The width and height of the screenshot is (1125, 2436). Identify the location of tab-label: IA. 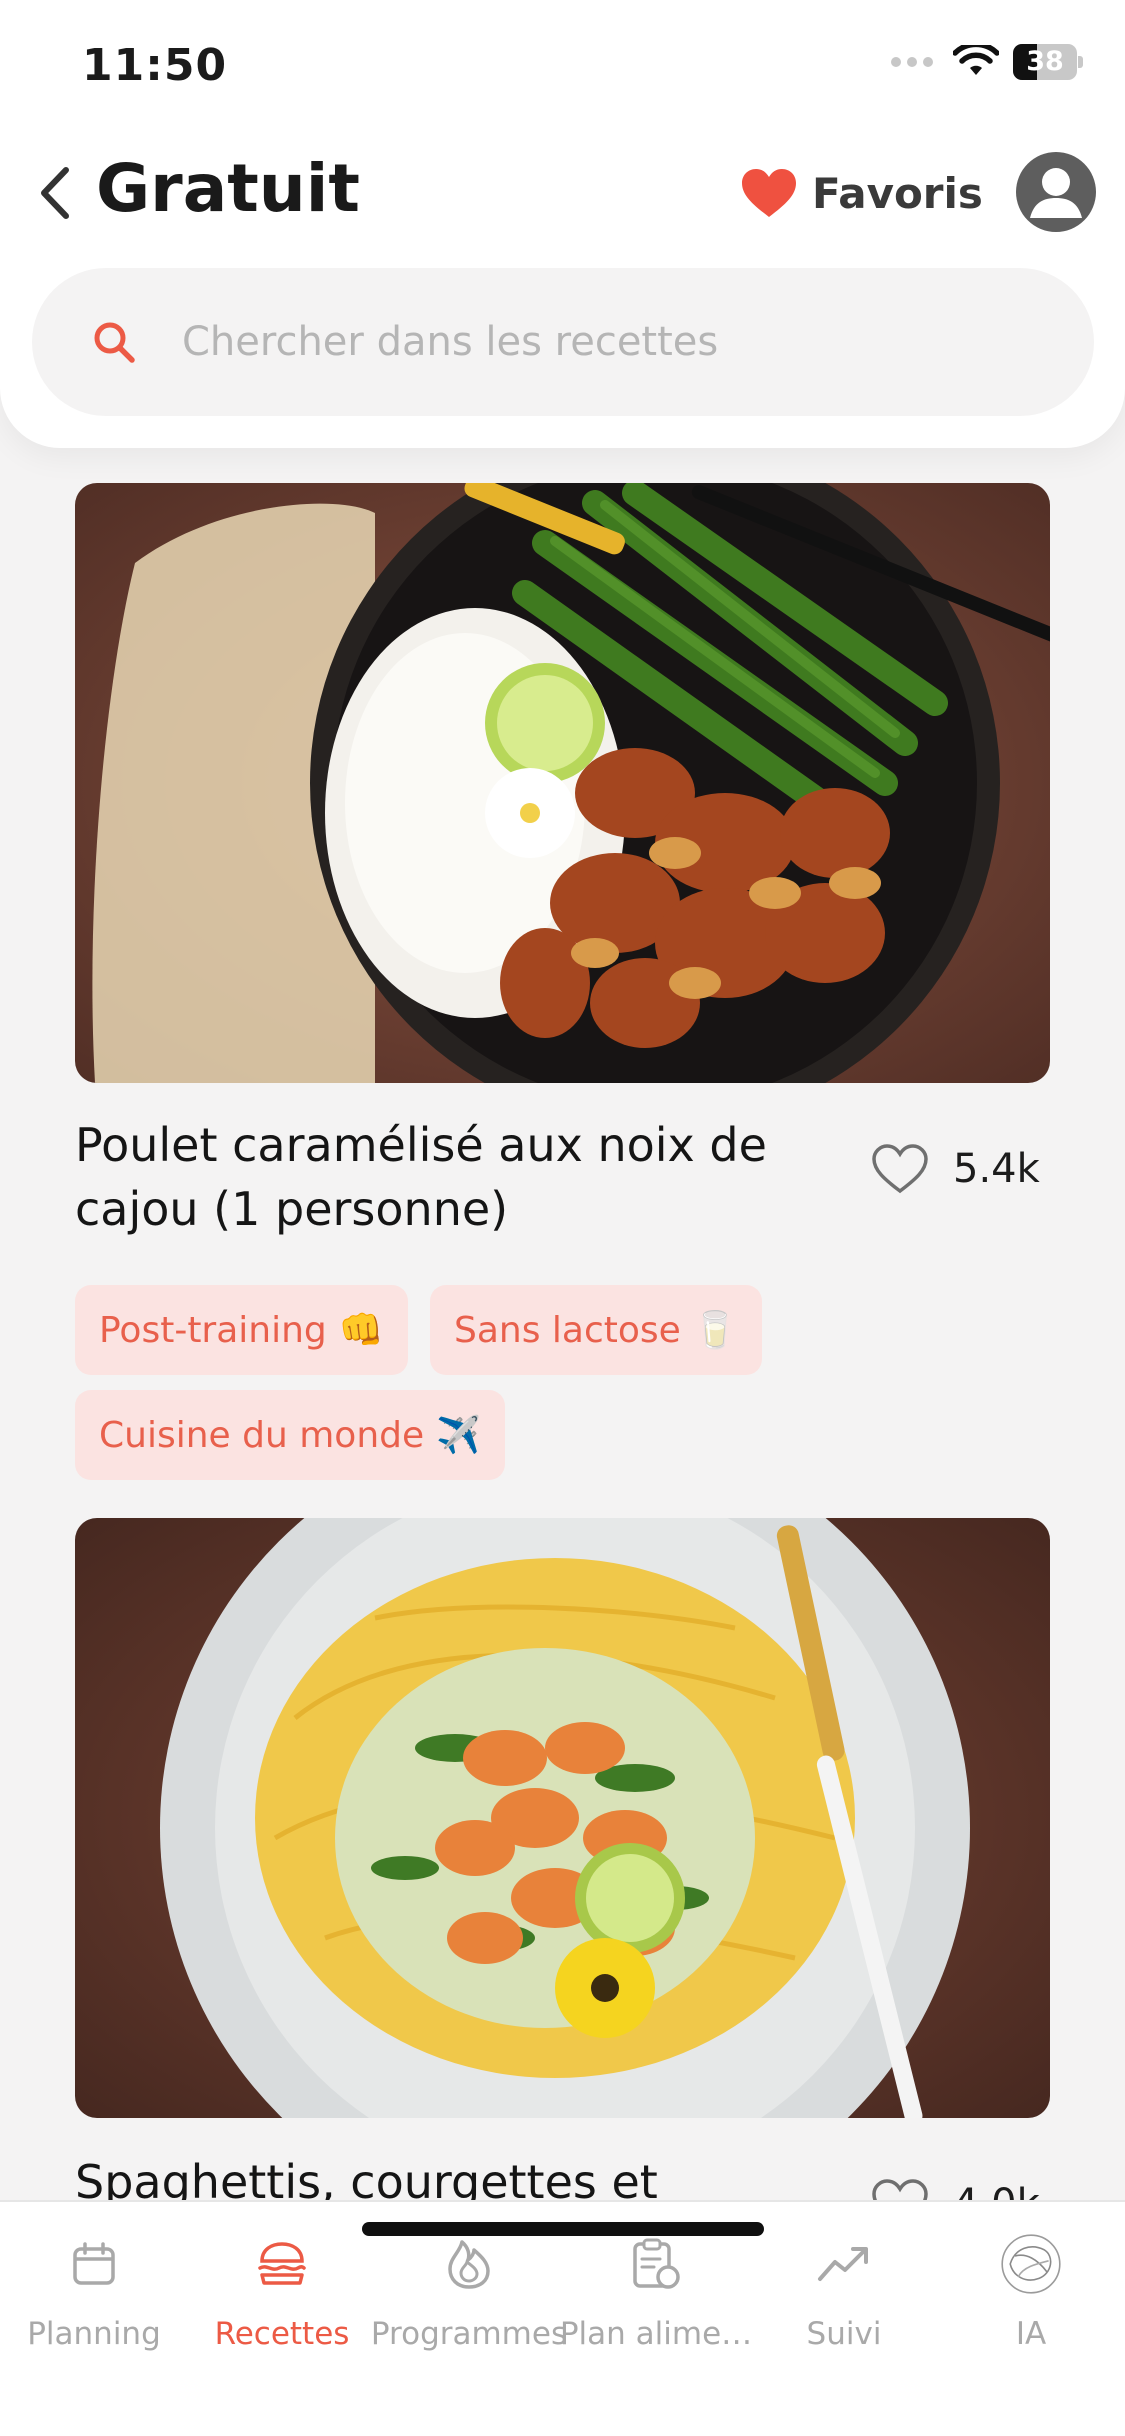
(1031, 2334).